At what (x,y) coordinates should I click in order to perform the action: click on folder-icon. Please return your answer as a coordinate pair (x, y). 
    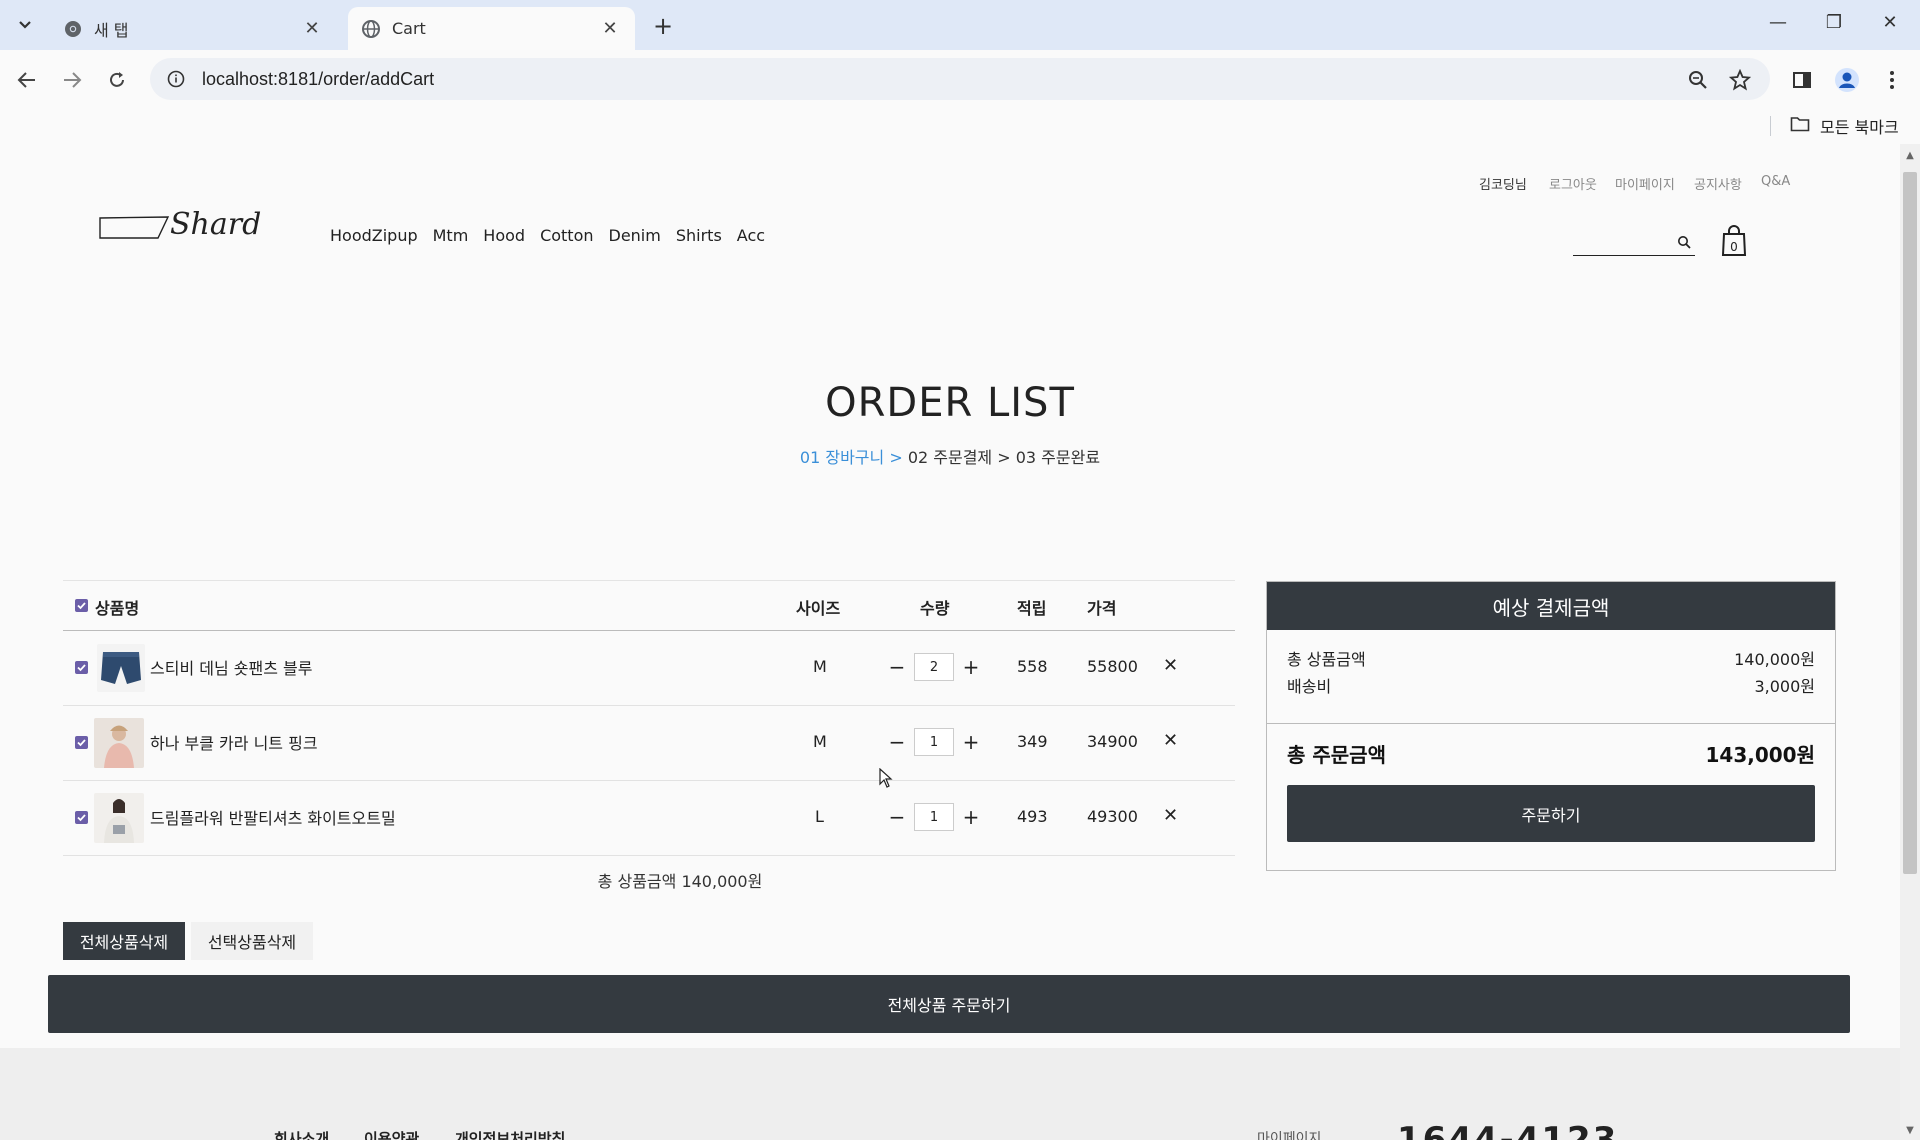
    Looking at the image, I should click on (1800, 126).